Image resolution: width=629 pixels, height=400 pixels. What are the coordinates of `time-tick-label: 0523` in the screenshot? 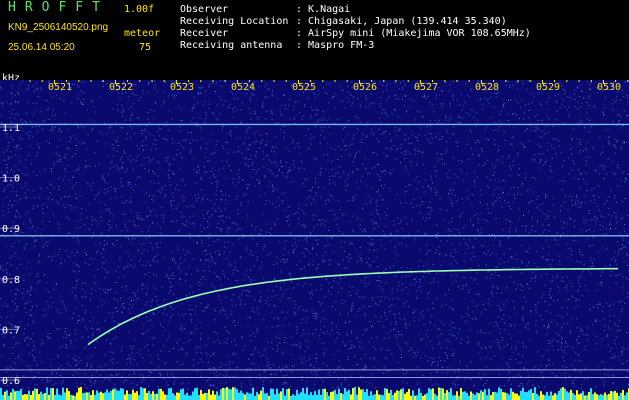 It's located at (182, 87).